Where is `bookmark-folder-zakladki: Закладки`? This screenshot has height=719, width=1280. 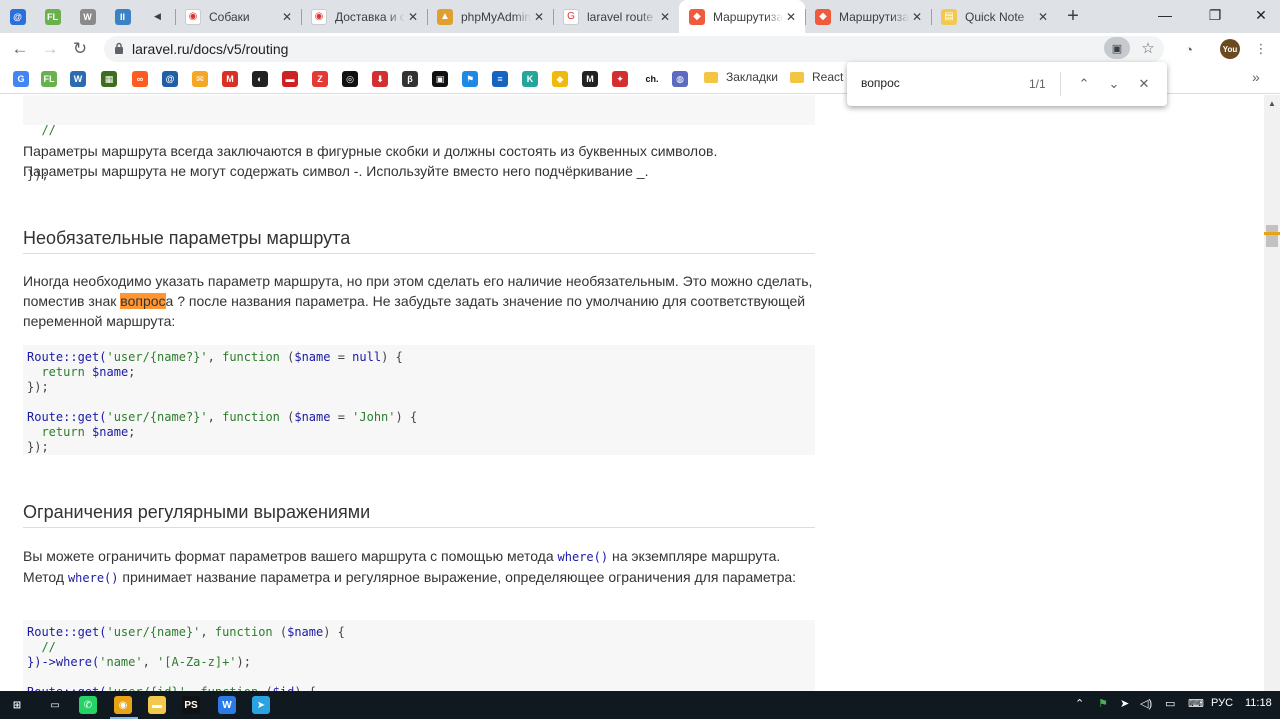 bookmark-folder-zakladki: Закладки is located at coordinates (741, 77).